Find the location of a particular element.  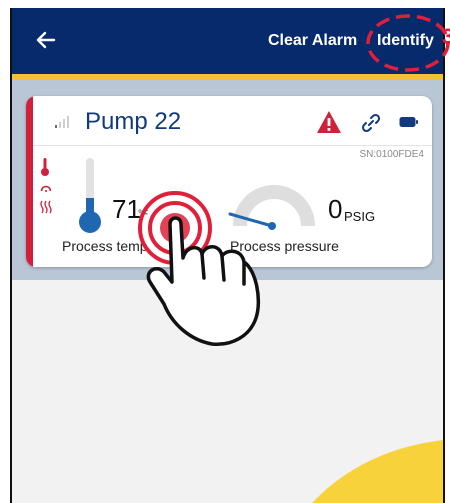

app-bar: Clear Alarm Identify is located at coordinates (227, 41).